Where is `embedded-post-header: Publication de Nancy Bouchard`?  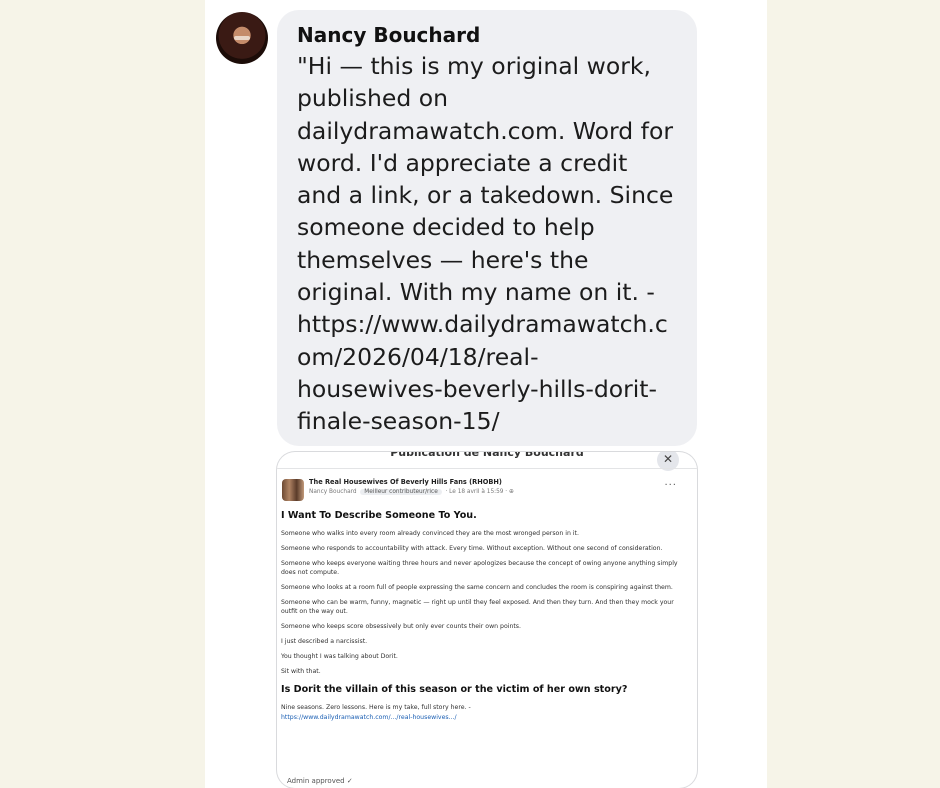 embedded-post-header: Publication de Nancy Bouchard is located at coordinates (487, 455).